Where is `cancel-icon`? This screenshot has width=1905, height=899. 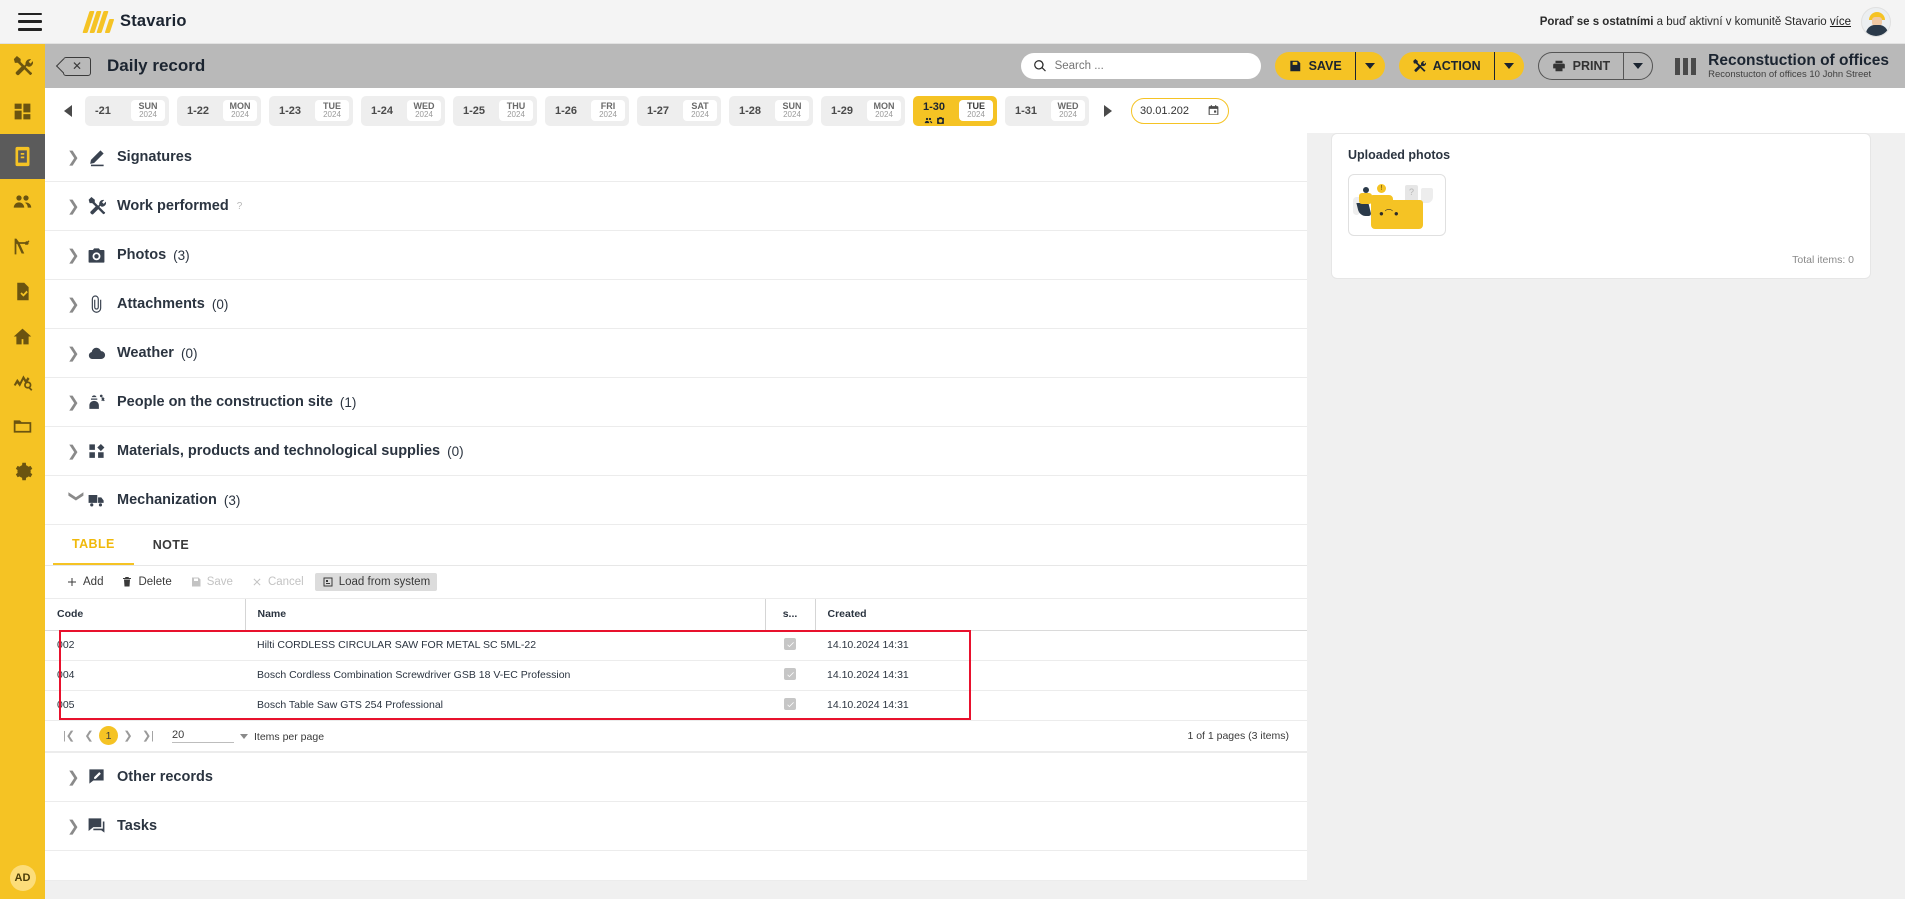
cancel-icon is located at coordinates (257, 582).